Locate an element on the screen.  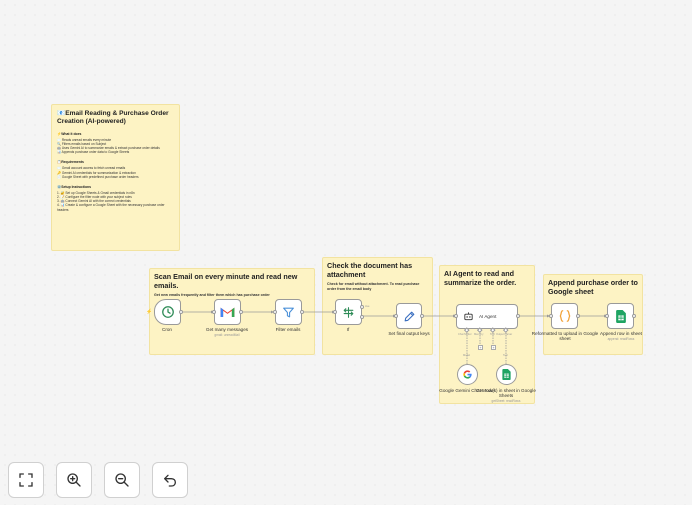
node-if is located at coordinates (348, 312).